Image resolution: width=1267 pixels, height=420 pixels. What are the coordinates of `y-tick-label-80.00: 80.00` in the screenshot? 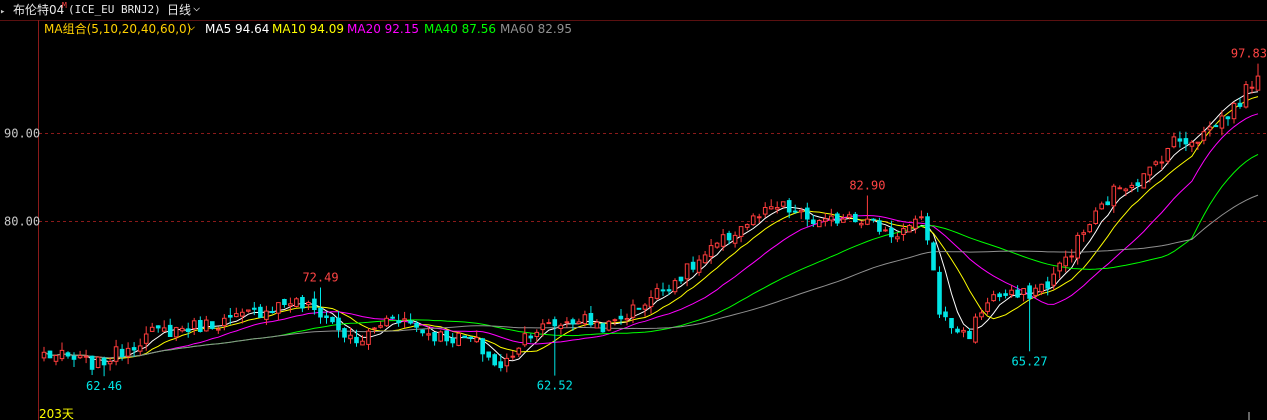 It's located at (22, 222).